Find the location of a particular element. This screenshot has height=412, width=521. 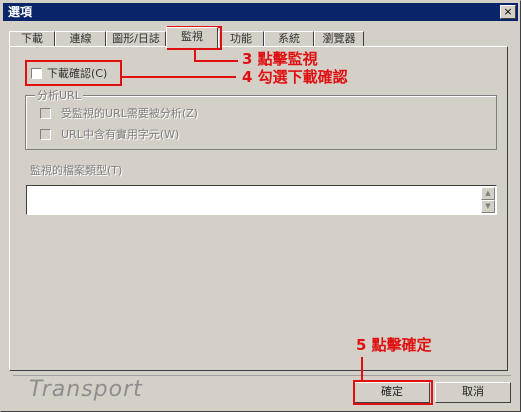

analyze-url-group-title: 分析URL is located at coordinates (59, 95).